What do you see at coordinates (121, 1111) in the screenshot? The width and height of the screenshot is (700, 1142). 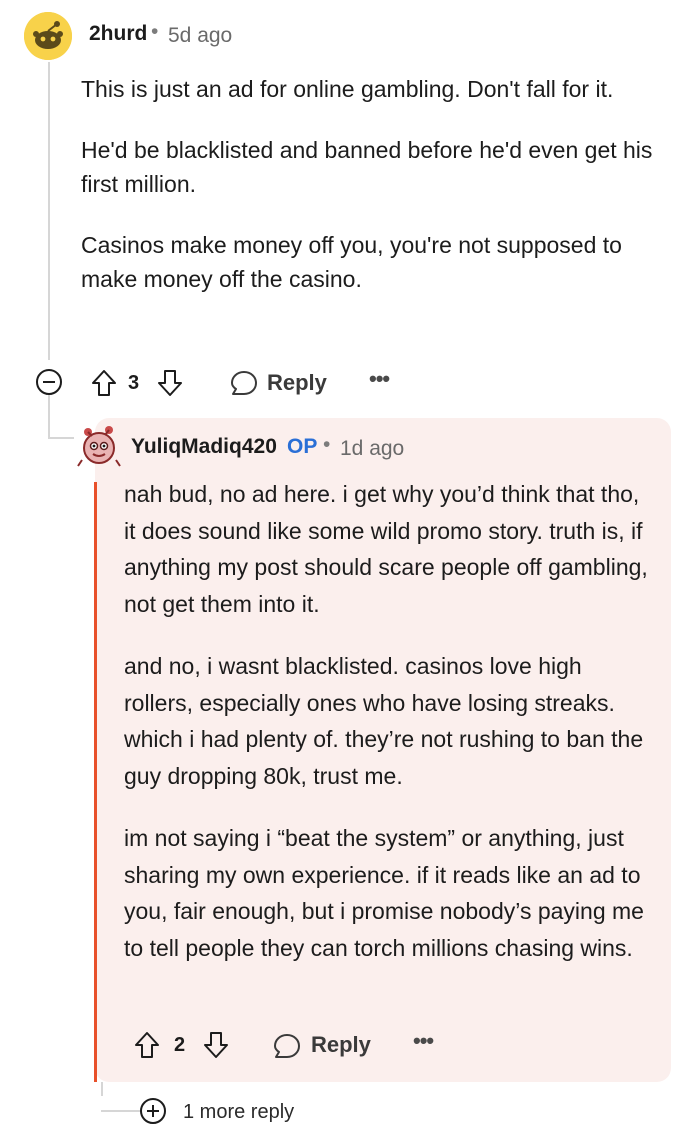 I see `thread-line-more` at bounding box center [121, 1111].